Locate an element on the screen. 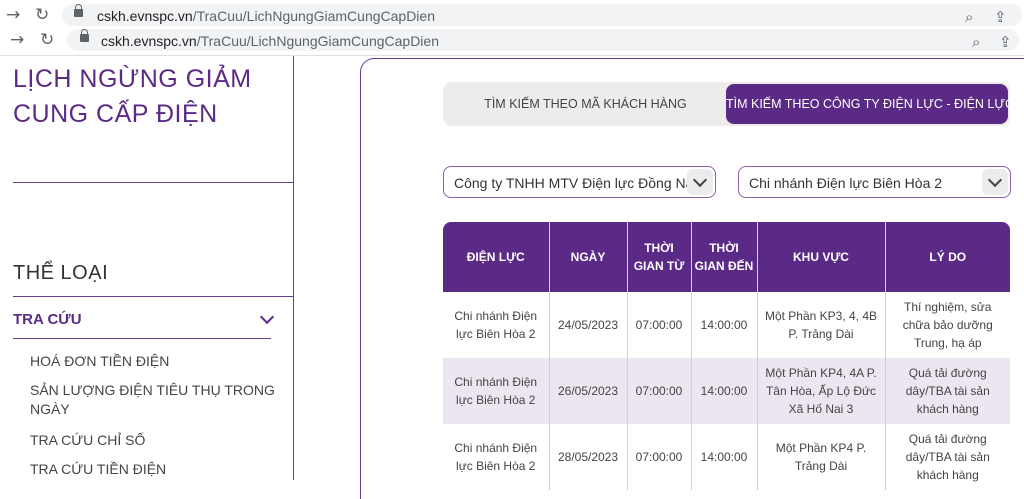  cell-khu-vuc: Một Phần KP3, 4, 4B P. Trảng Dài is located at coordinates (821, 325).